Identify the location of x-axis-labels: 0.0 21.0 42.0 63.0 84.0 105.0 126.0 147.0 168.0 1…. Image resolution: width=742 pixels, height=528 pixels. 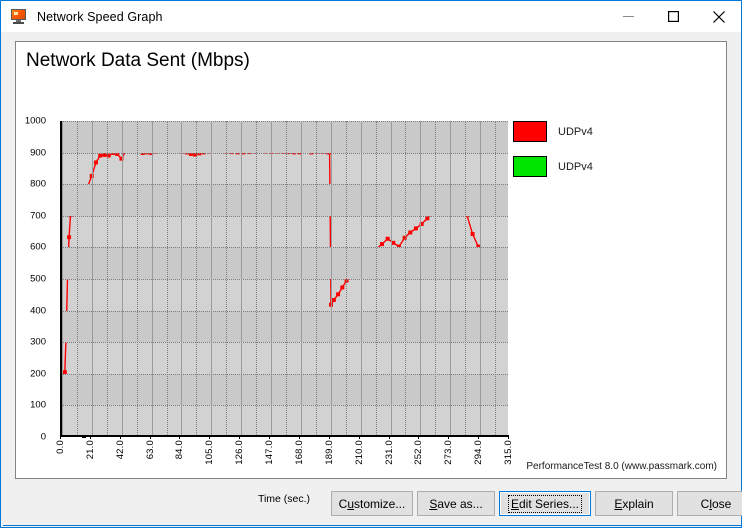
(284, 465).